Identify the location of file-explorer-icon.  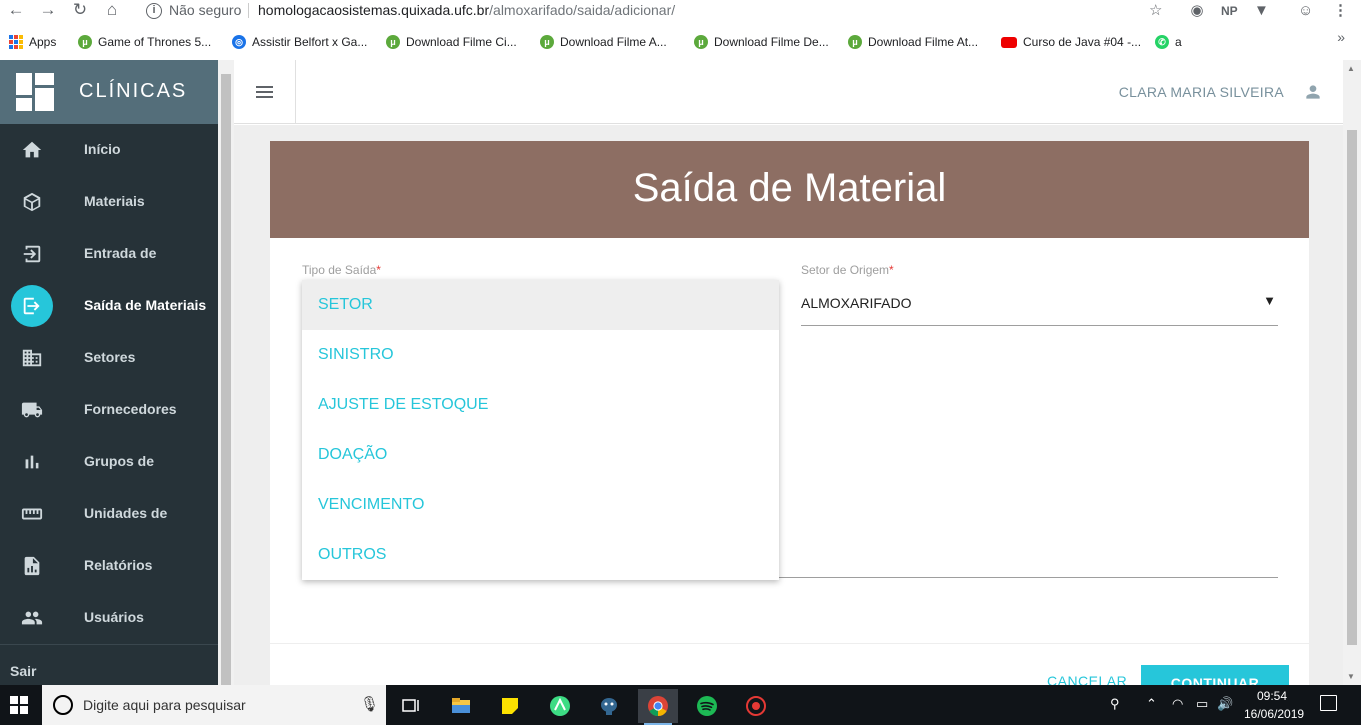
(461, 706).